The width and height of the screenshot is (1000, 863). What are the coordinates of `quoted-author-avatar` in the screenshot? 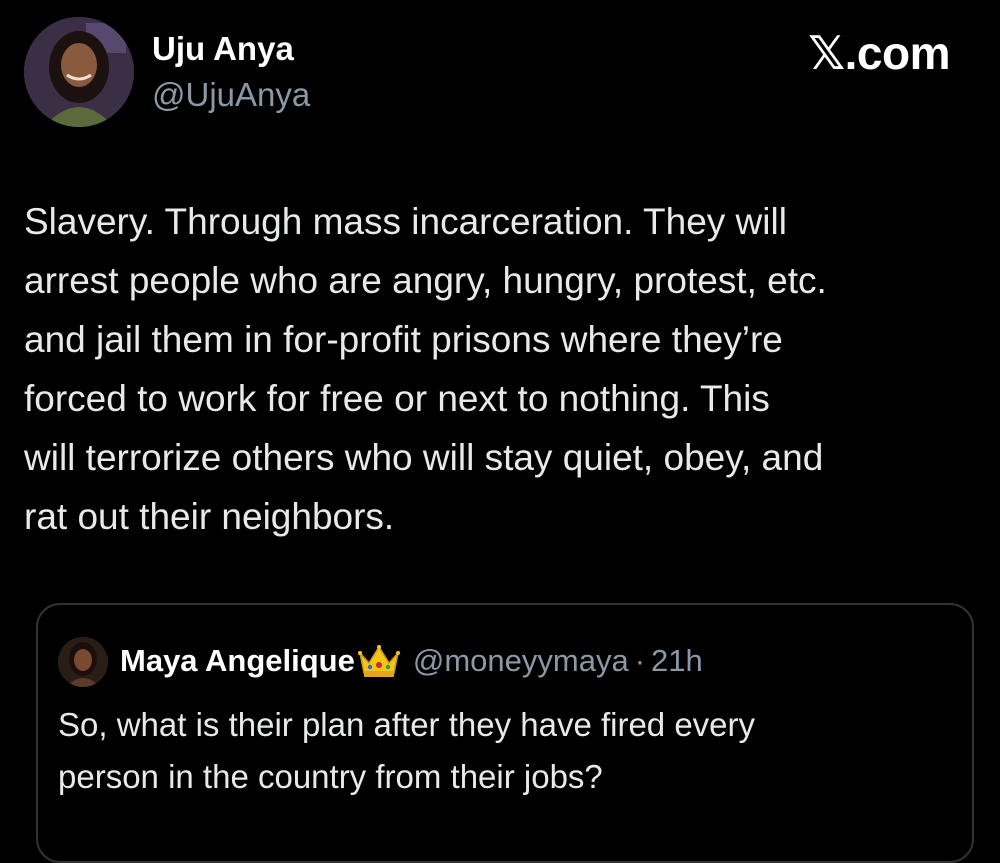 It's located at (83, 662).